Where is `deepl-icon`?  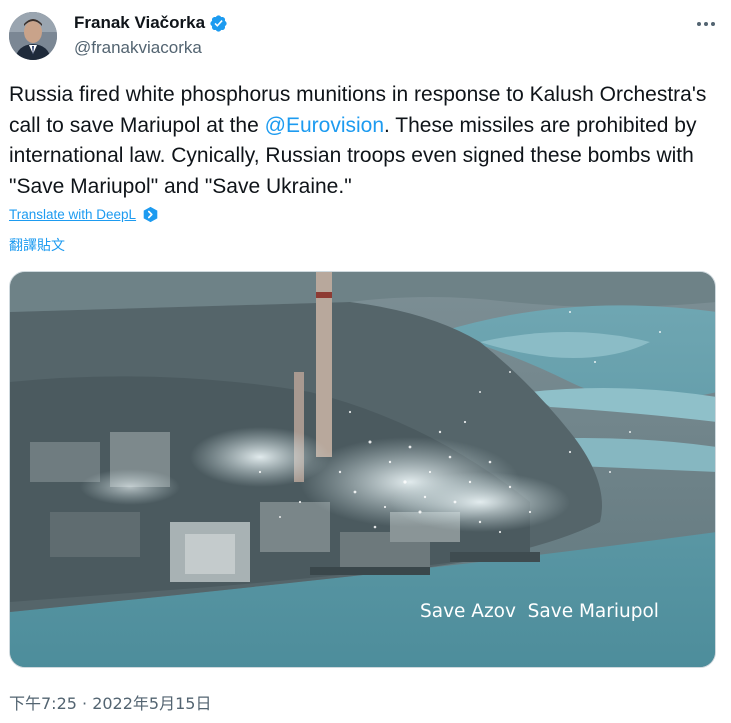 deepl-icon is located at coordinates (150, 214).